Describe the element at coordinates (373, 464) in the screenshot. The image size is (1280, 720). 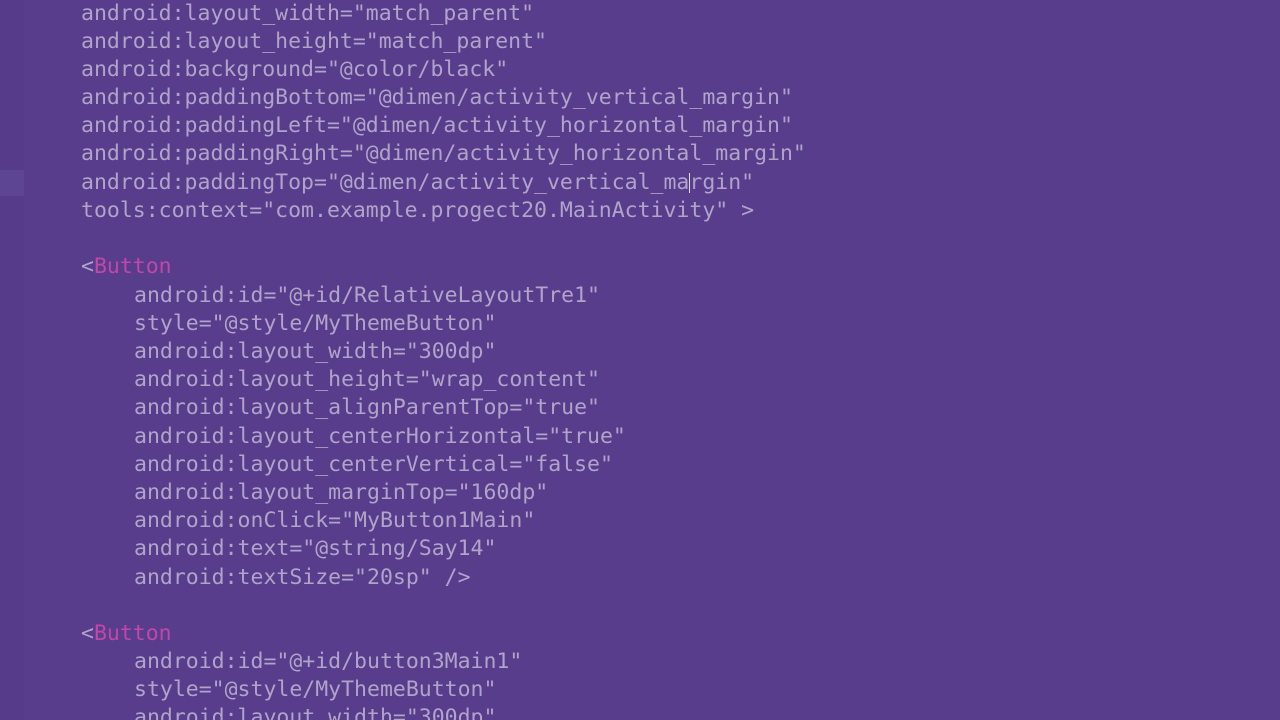
I see `code-line: android:layout_centerVertical="false"` at that location.